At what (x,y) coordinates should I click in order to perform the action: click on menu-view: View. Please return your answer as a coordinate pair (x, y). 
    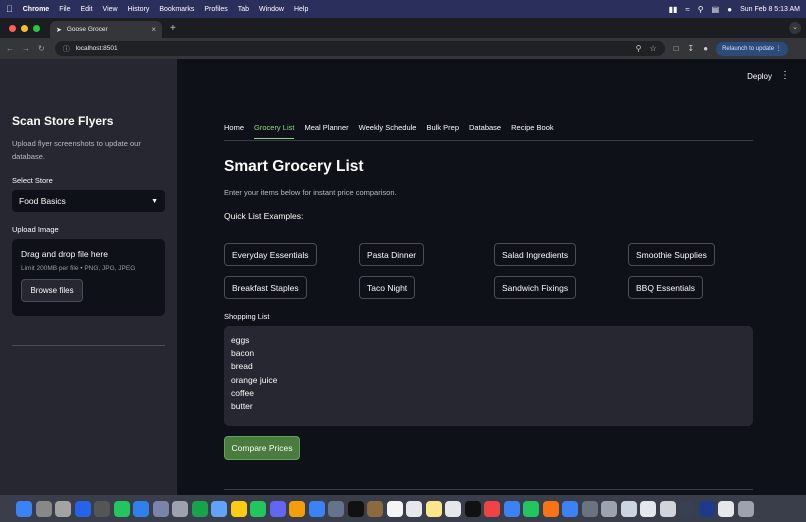
    Looking at the image, I should click on (110, 9).